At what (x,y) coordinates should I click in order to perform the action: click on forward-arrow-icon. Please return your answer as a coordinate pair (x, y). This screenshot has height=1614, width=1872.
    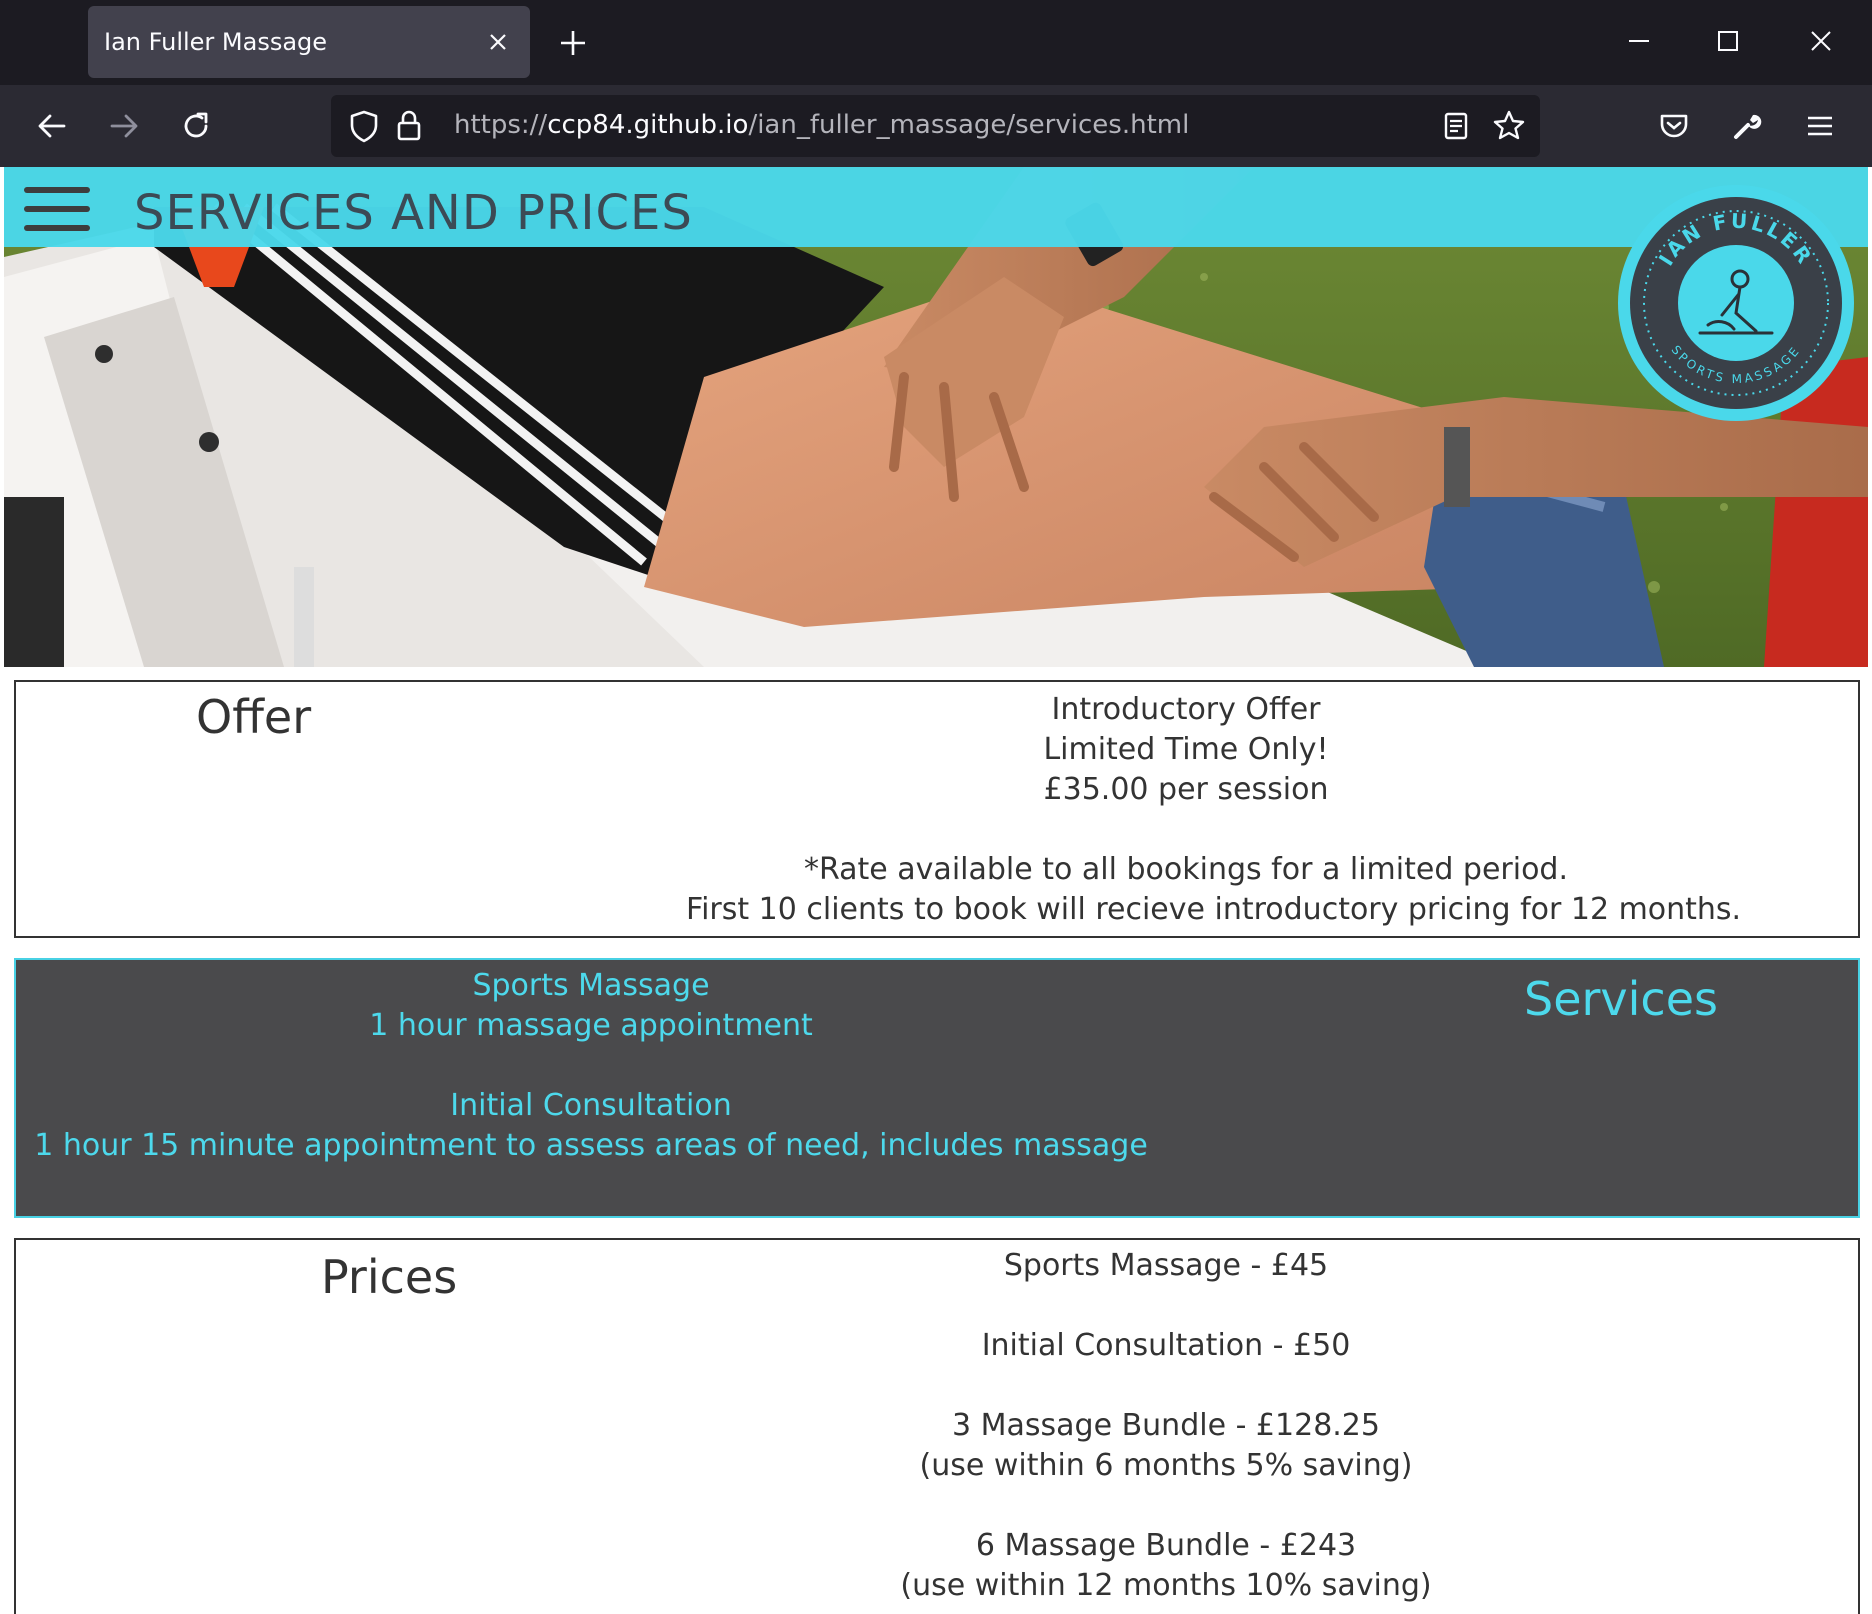
    Looking at the image, I should click on (124, 126).